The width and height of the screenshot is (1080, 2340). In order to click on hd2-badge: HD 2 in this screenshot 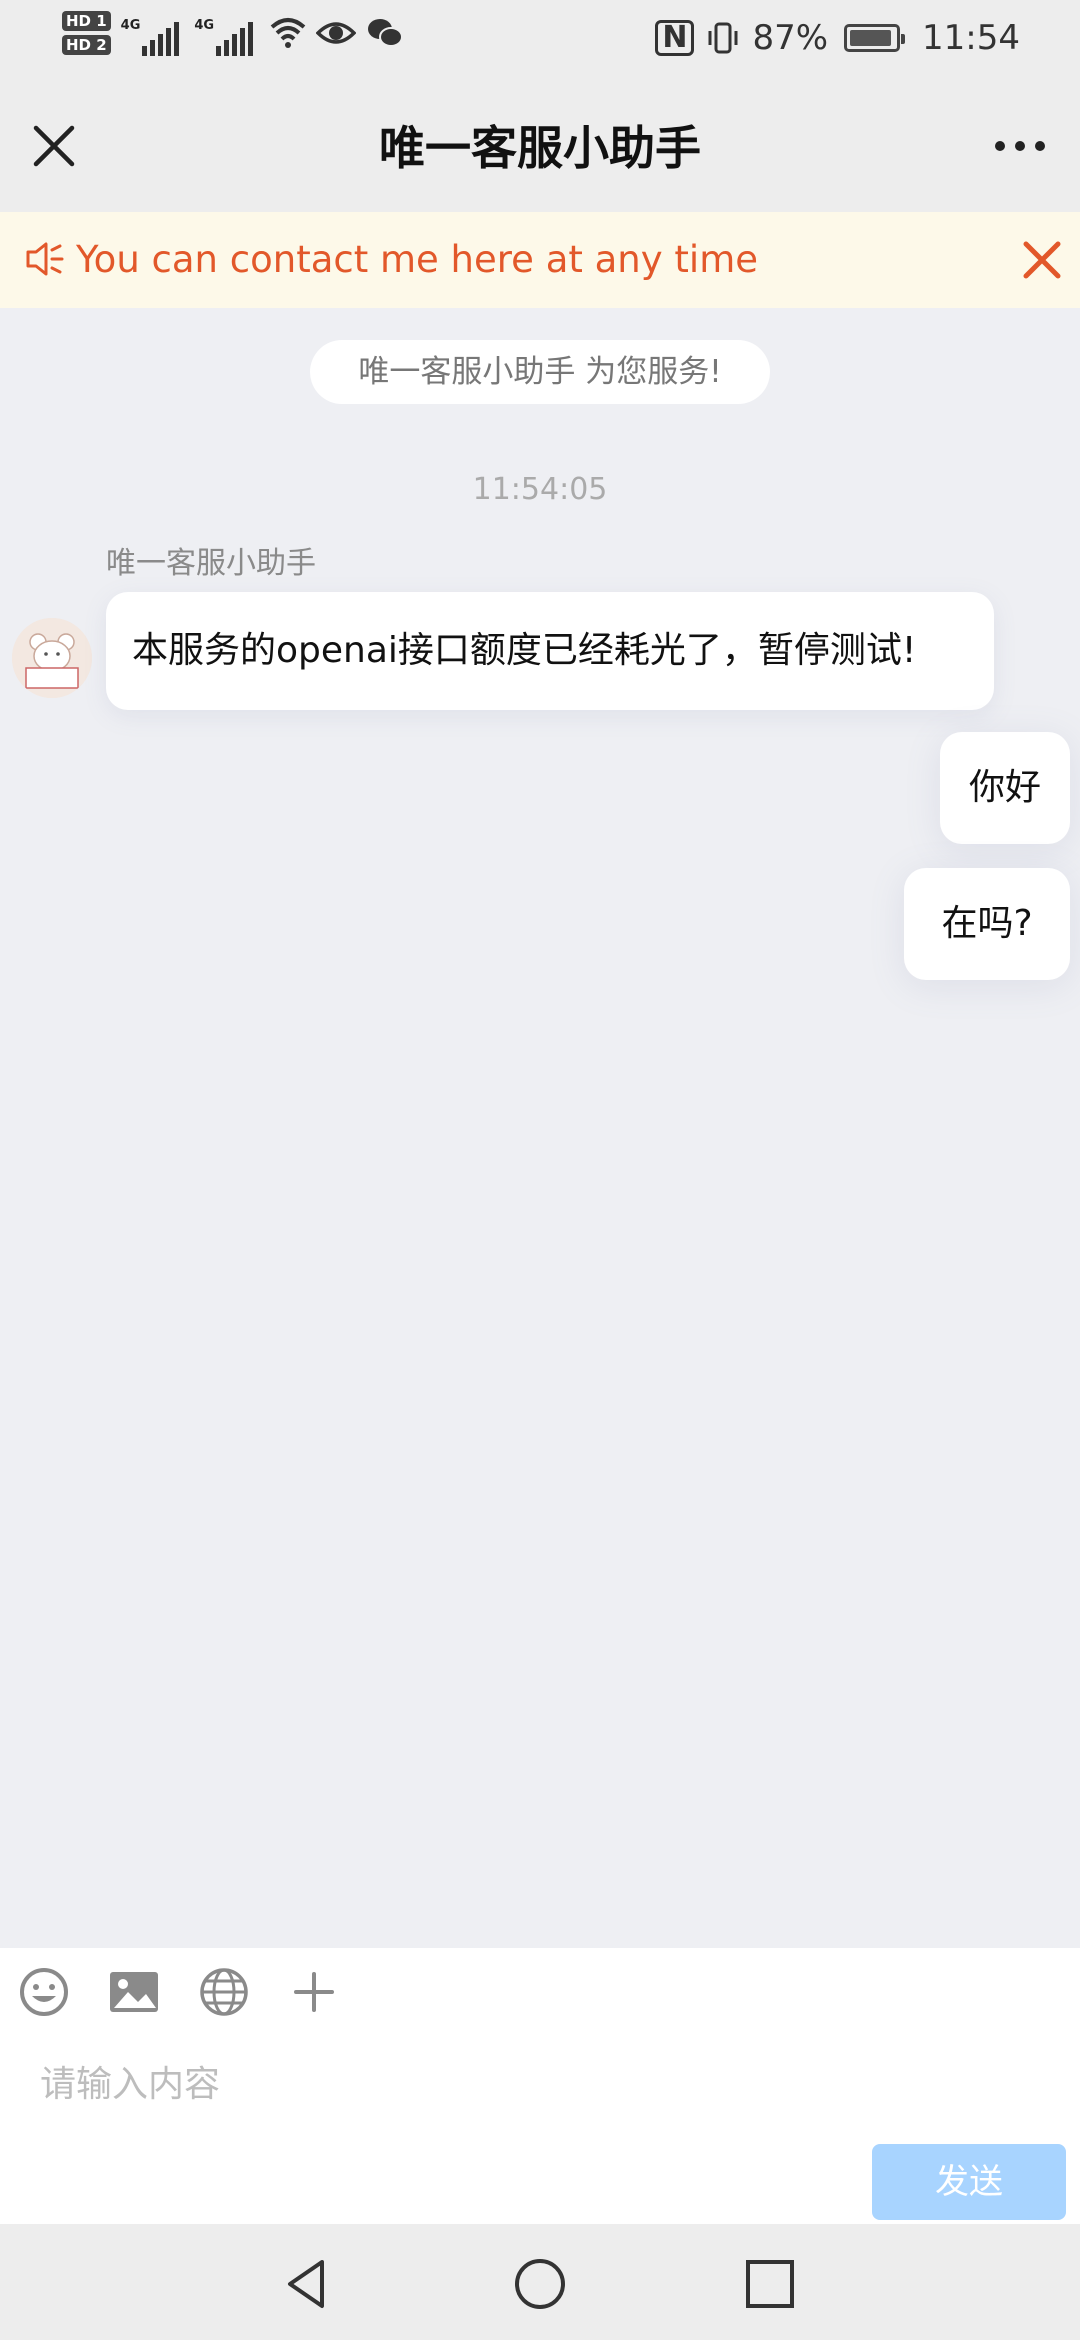, I will do `click(86, 45)`.